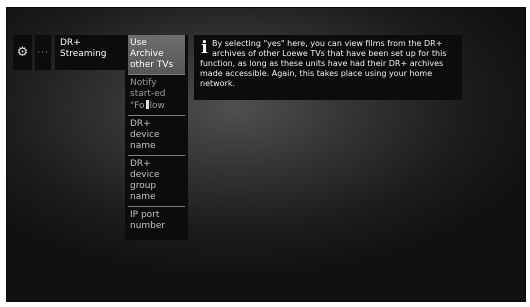  I want to click on info-icon: i, so click(204, 48).